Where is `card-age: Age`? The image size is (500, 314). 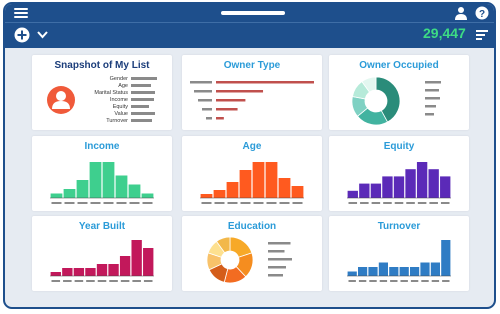
card-age: Age is located at coordinates (252, 173).